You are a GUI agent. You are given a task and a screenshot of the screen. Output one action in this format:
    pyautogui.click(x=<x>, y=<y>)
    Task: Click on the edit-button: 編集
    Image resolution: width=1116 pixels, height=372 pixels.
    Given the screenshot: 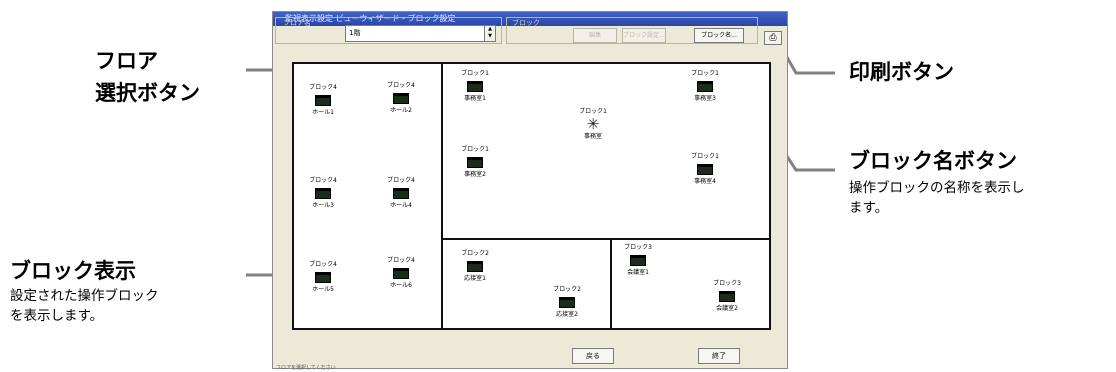 What is the action you would take?
    pyautogui.click(x=595, y=35)
    